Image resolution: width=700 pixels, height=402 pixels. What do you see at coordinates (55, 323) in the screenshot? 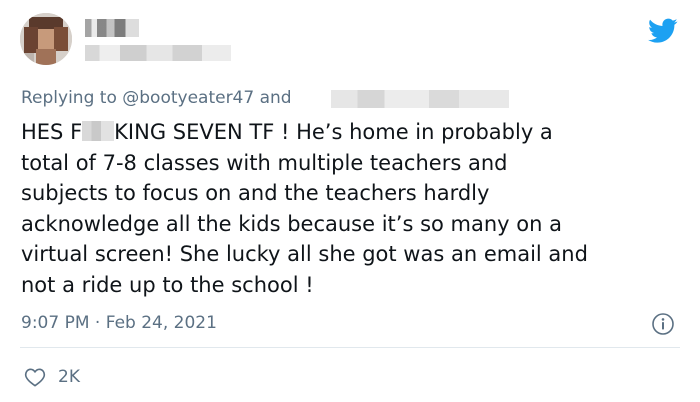
I see `tweet-time: 9:07 PM` at bounding box center [55, 323].